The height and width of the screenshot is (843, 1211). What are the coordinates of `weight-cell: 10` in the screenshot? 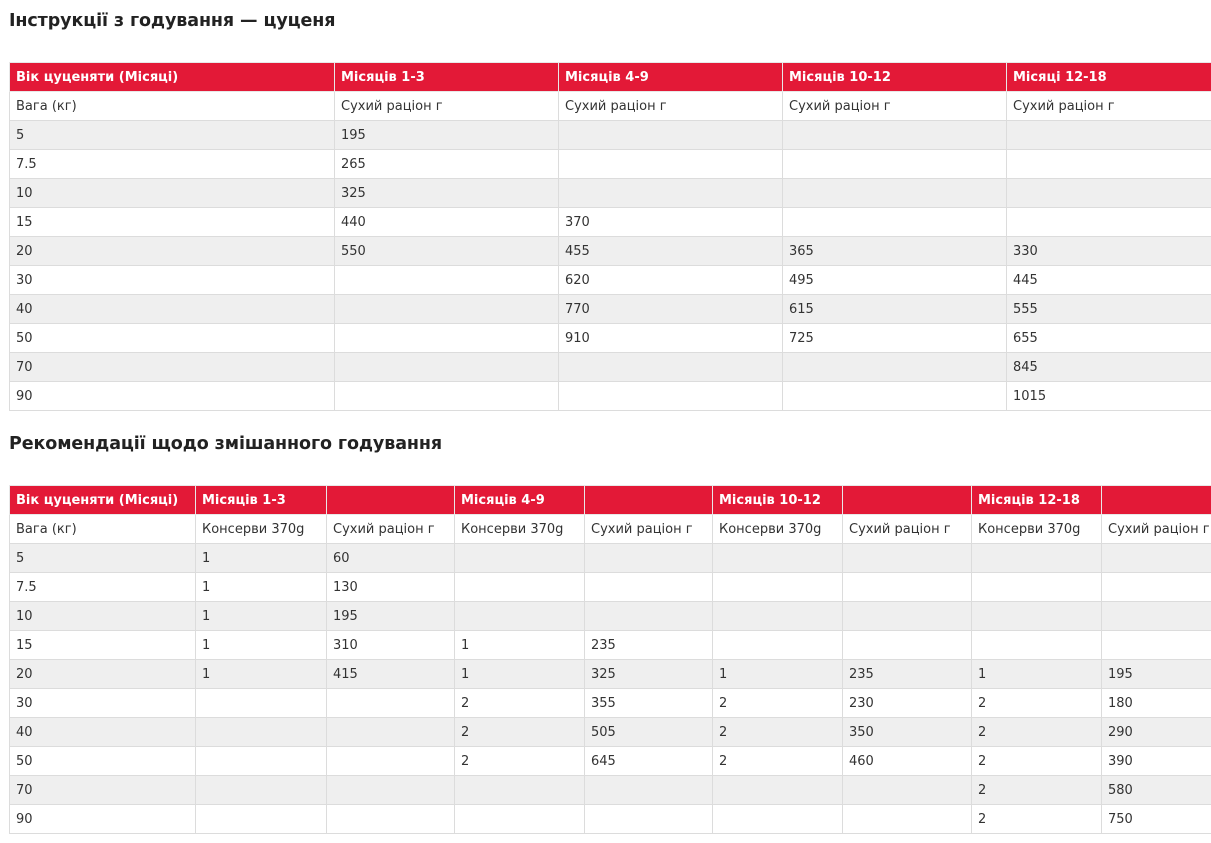 It's located at (172, 193).